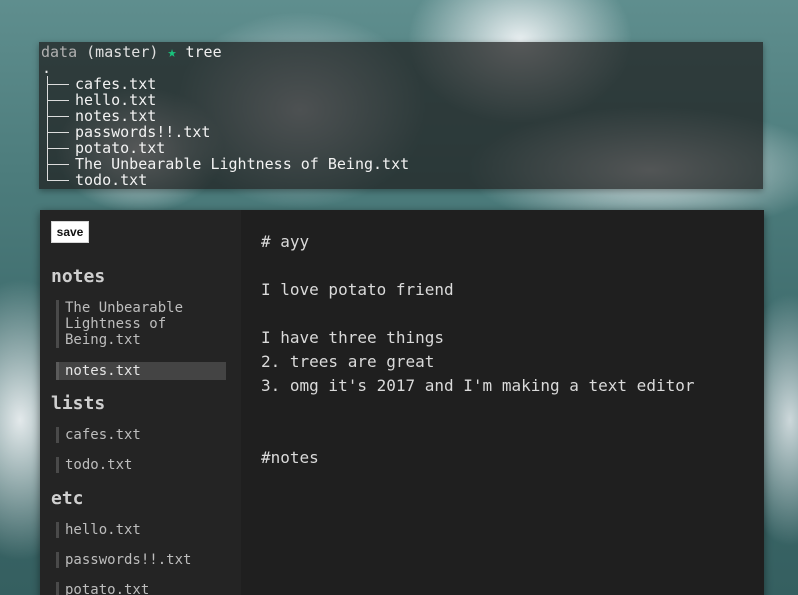 The image size is (798, 595). What do you see at coordinates (141, 560) in the screenshot?
I see `sidebar-item: passwords!!.txt` at bounding box center [141, 560].